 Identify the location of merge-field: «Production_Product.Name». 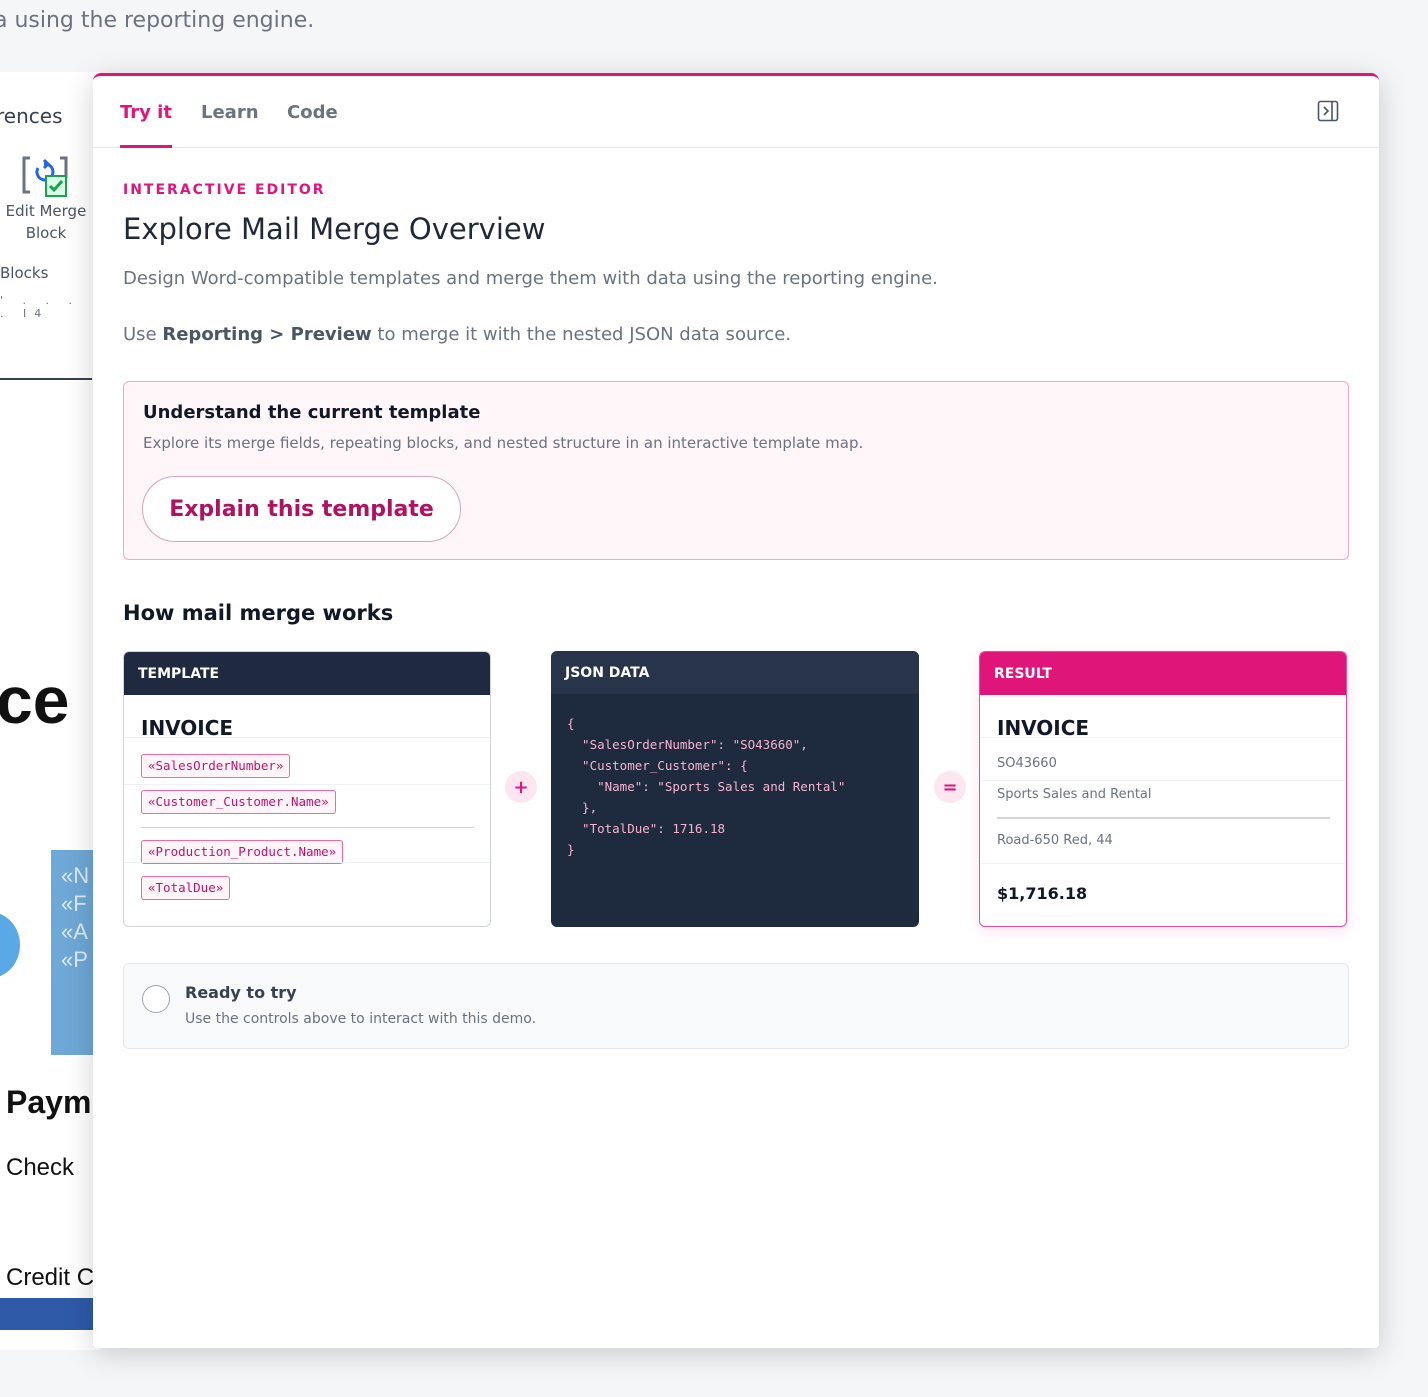
(242, 852).